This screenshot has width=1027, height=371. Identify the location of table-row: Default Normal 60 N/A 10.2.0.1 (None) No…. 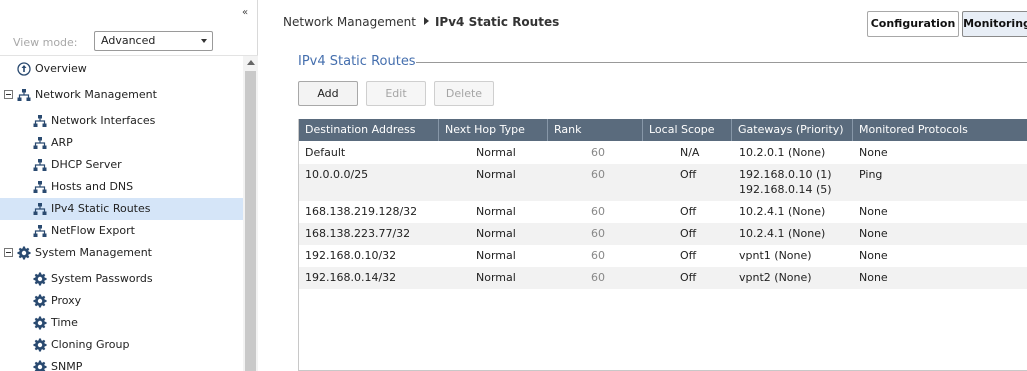
(663, 153).